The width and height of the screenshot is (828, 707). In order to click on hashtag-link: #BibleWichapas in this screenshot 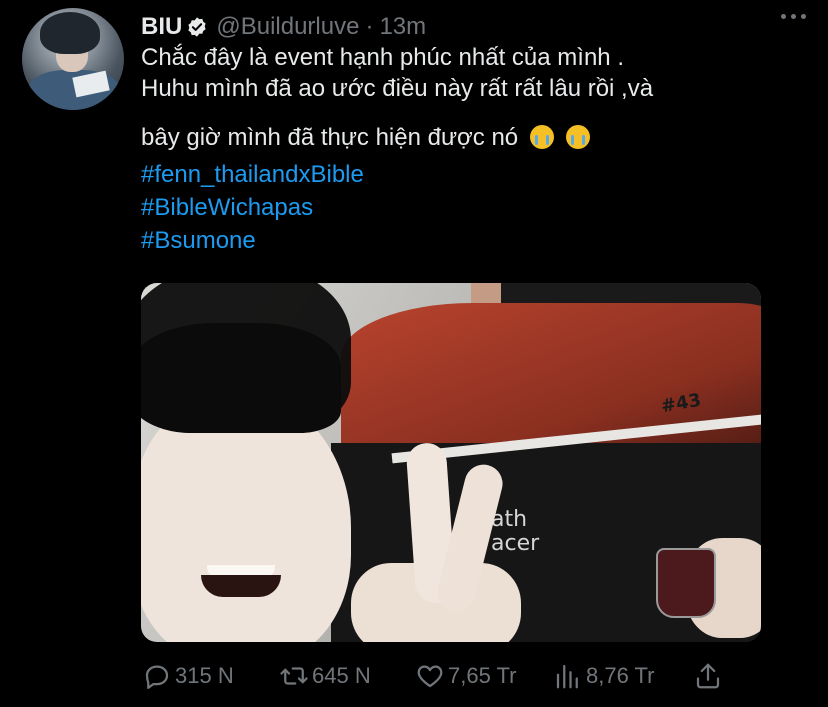, I will do `click(252, 207)`.